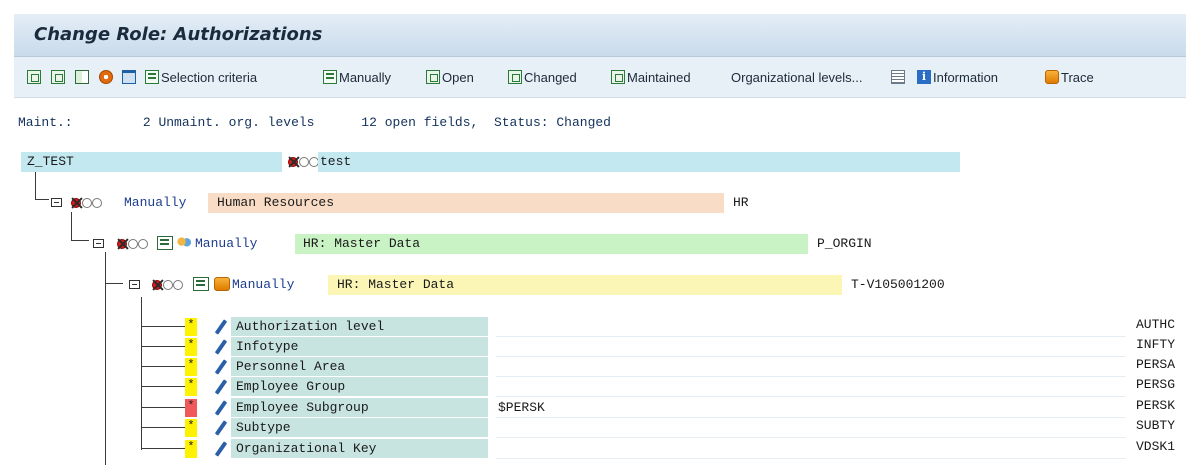 The image size is (1193, 465). I want to click on changed-icon, so click(515, 77).